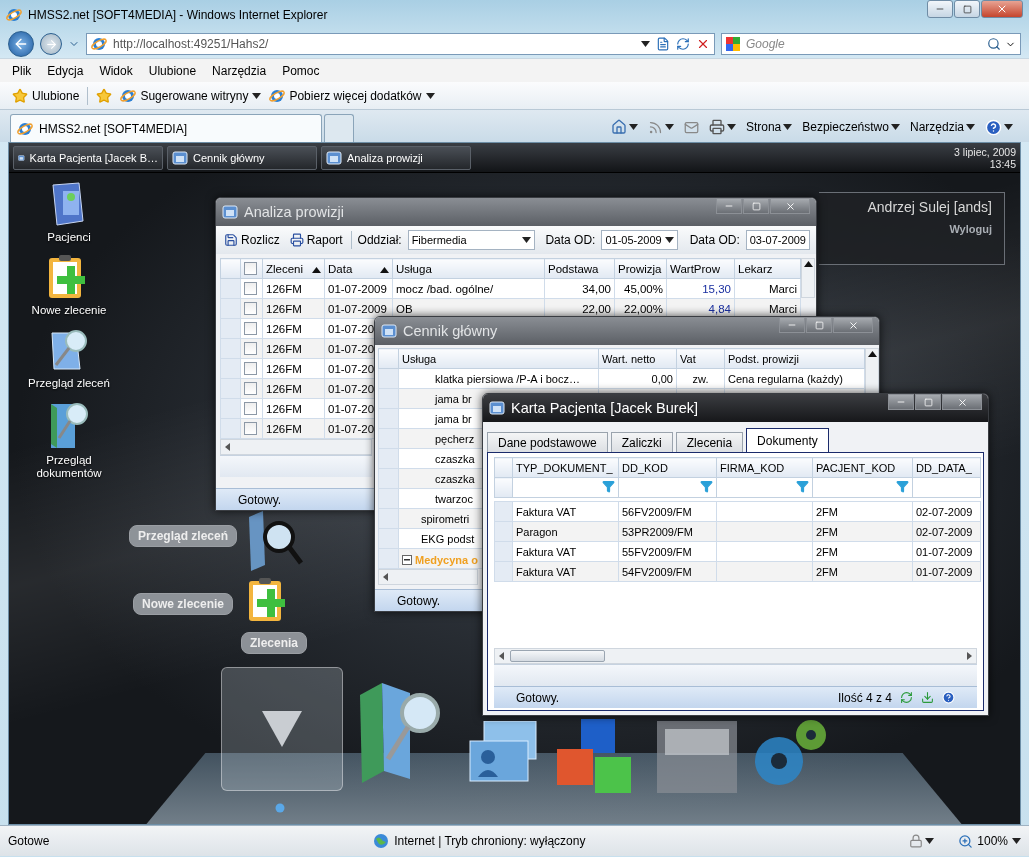 The image size is (1029, 857). What do you see at coordinates (722, 127) in the screenshot?
I see `print-button` at bounding box center [722, 127].